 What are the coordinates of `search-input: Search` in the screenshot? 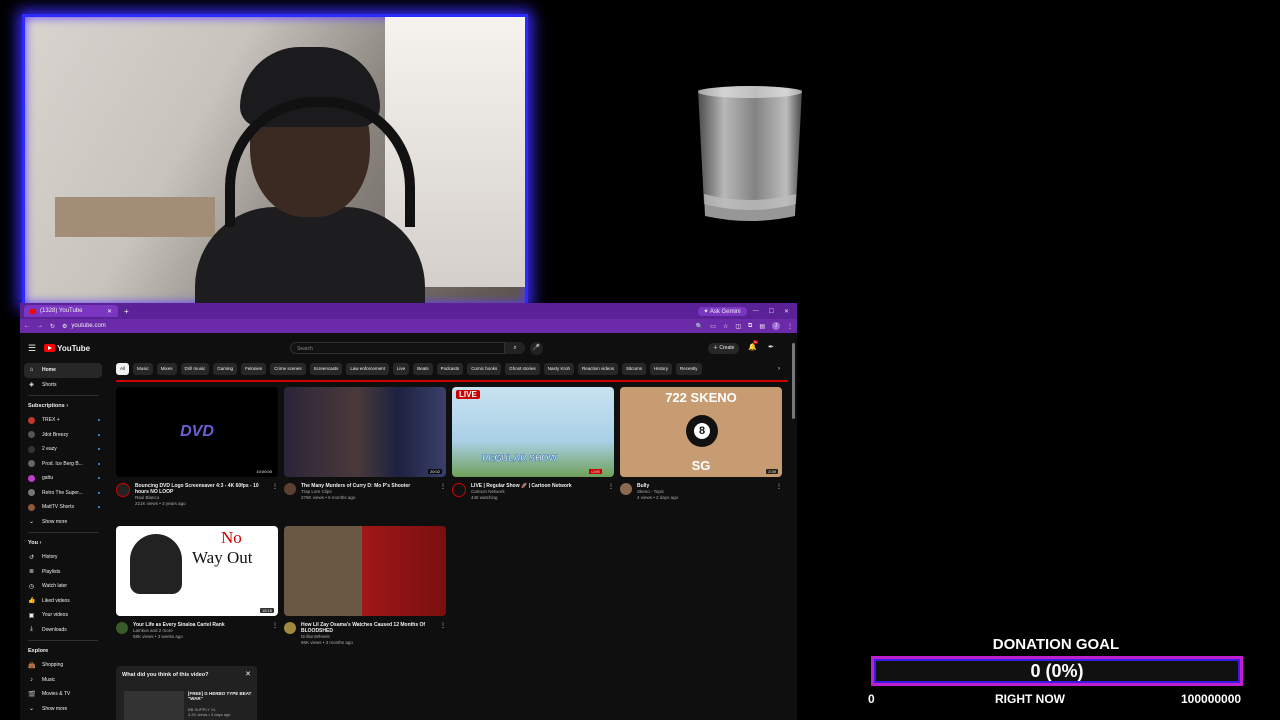 It's located at (397, 348).